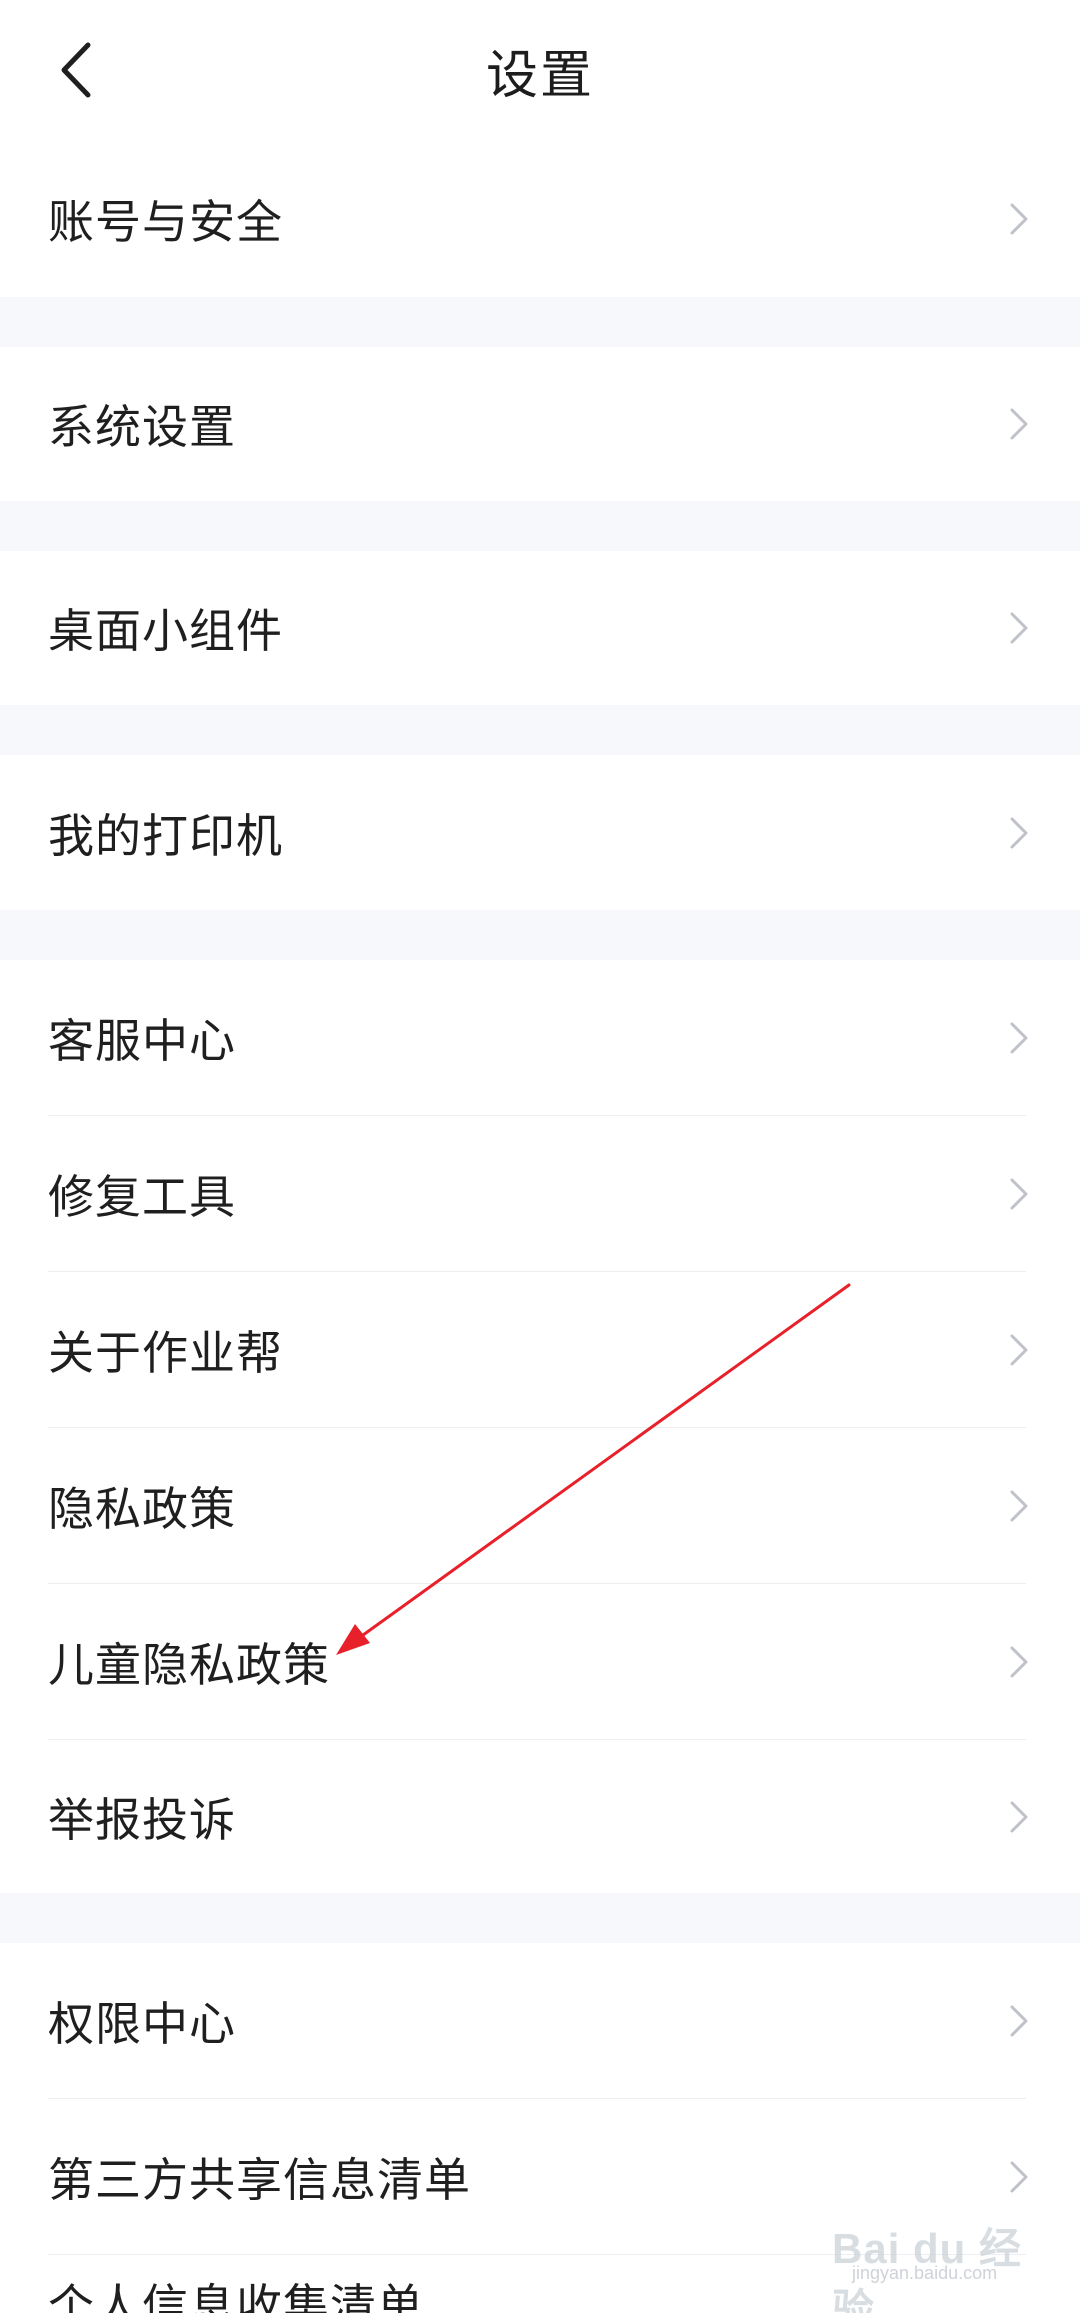  Describe the element at coordinates (142, 427) in the screenshot. I see `settings-item-label: 系统设置` at that location.